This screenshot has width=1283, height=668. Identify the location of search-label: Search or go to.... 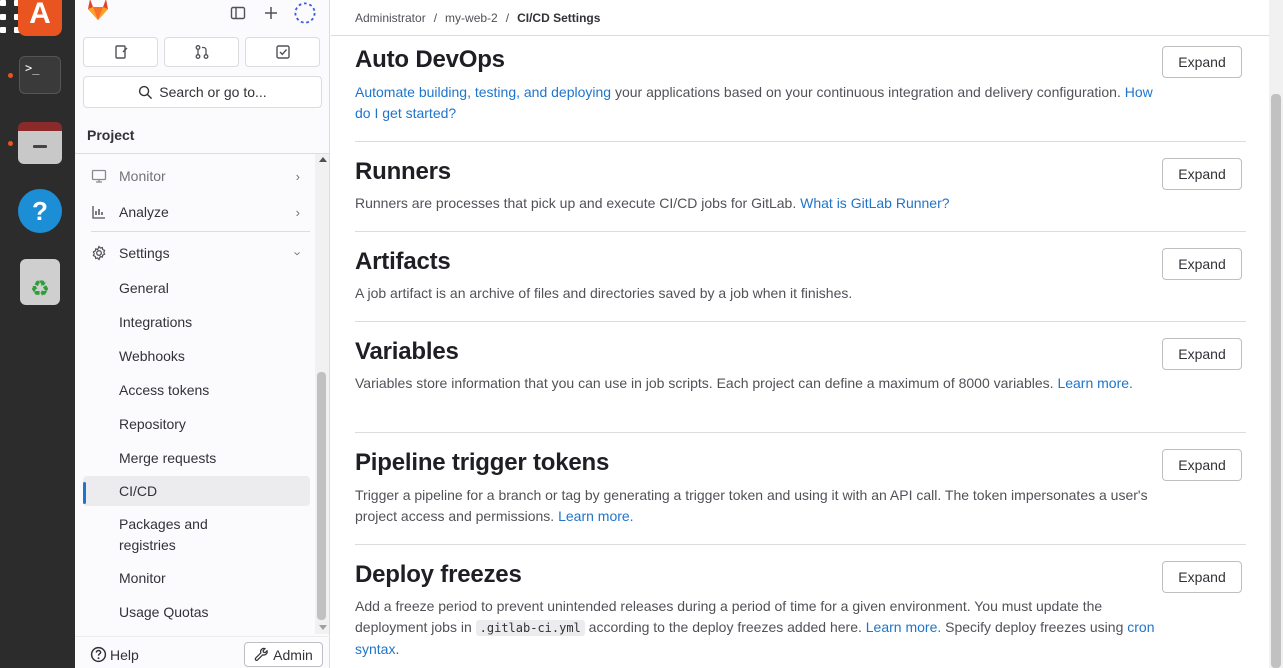
(213, 92).